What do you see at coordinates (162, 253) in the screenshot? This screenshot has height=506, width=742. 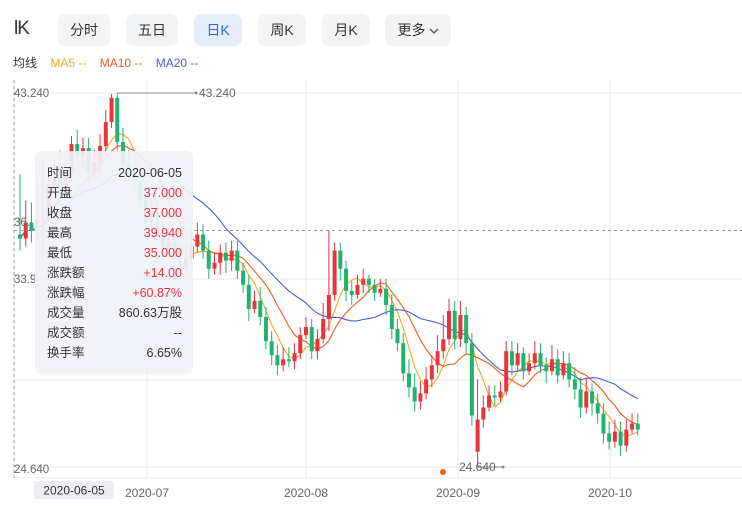 I see `tooltip-value: 35.000` at bounding box center [162, 253].